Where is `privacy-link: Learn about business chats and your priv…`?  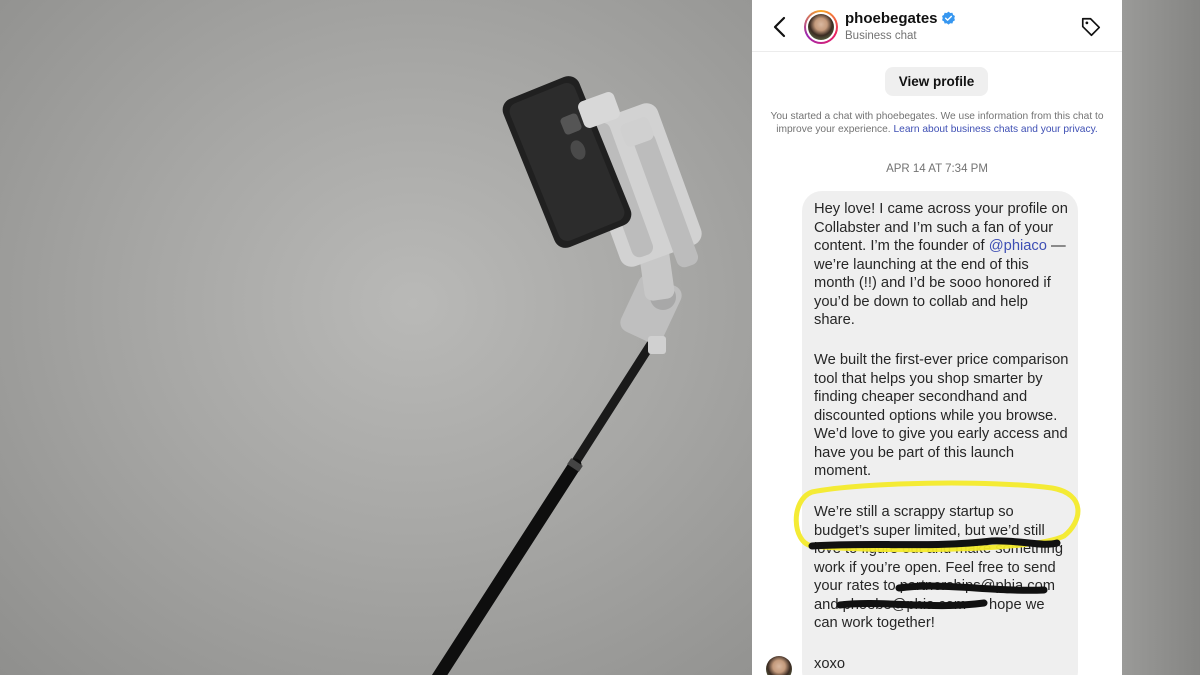
privacy-link: Learn about business chats and your priv… is located at coordinates (995, 129).